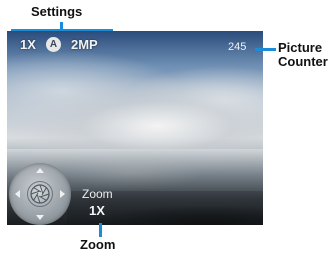 This screenshot has width=336, height=256. I want to click on zoom-callout-line, so click(100, 230).